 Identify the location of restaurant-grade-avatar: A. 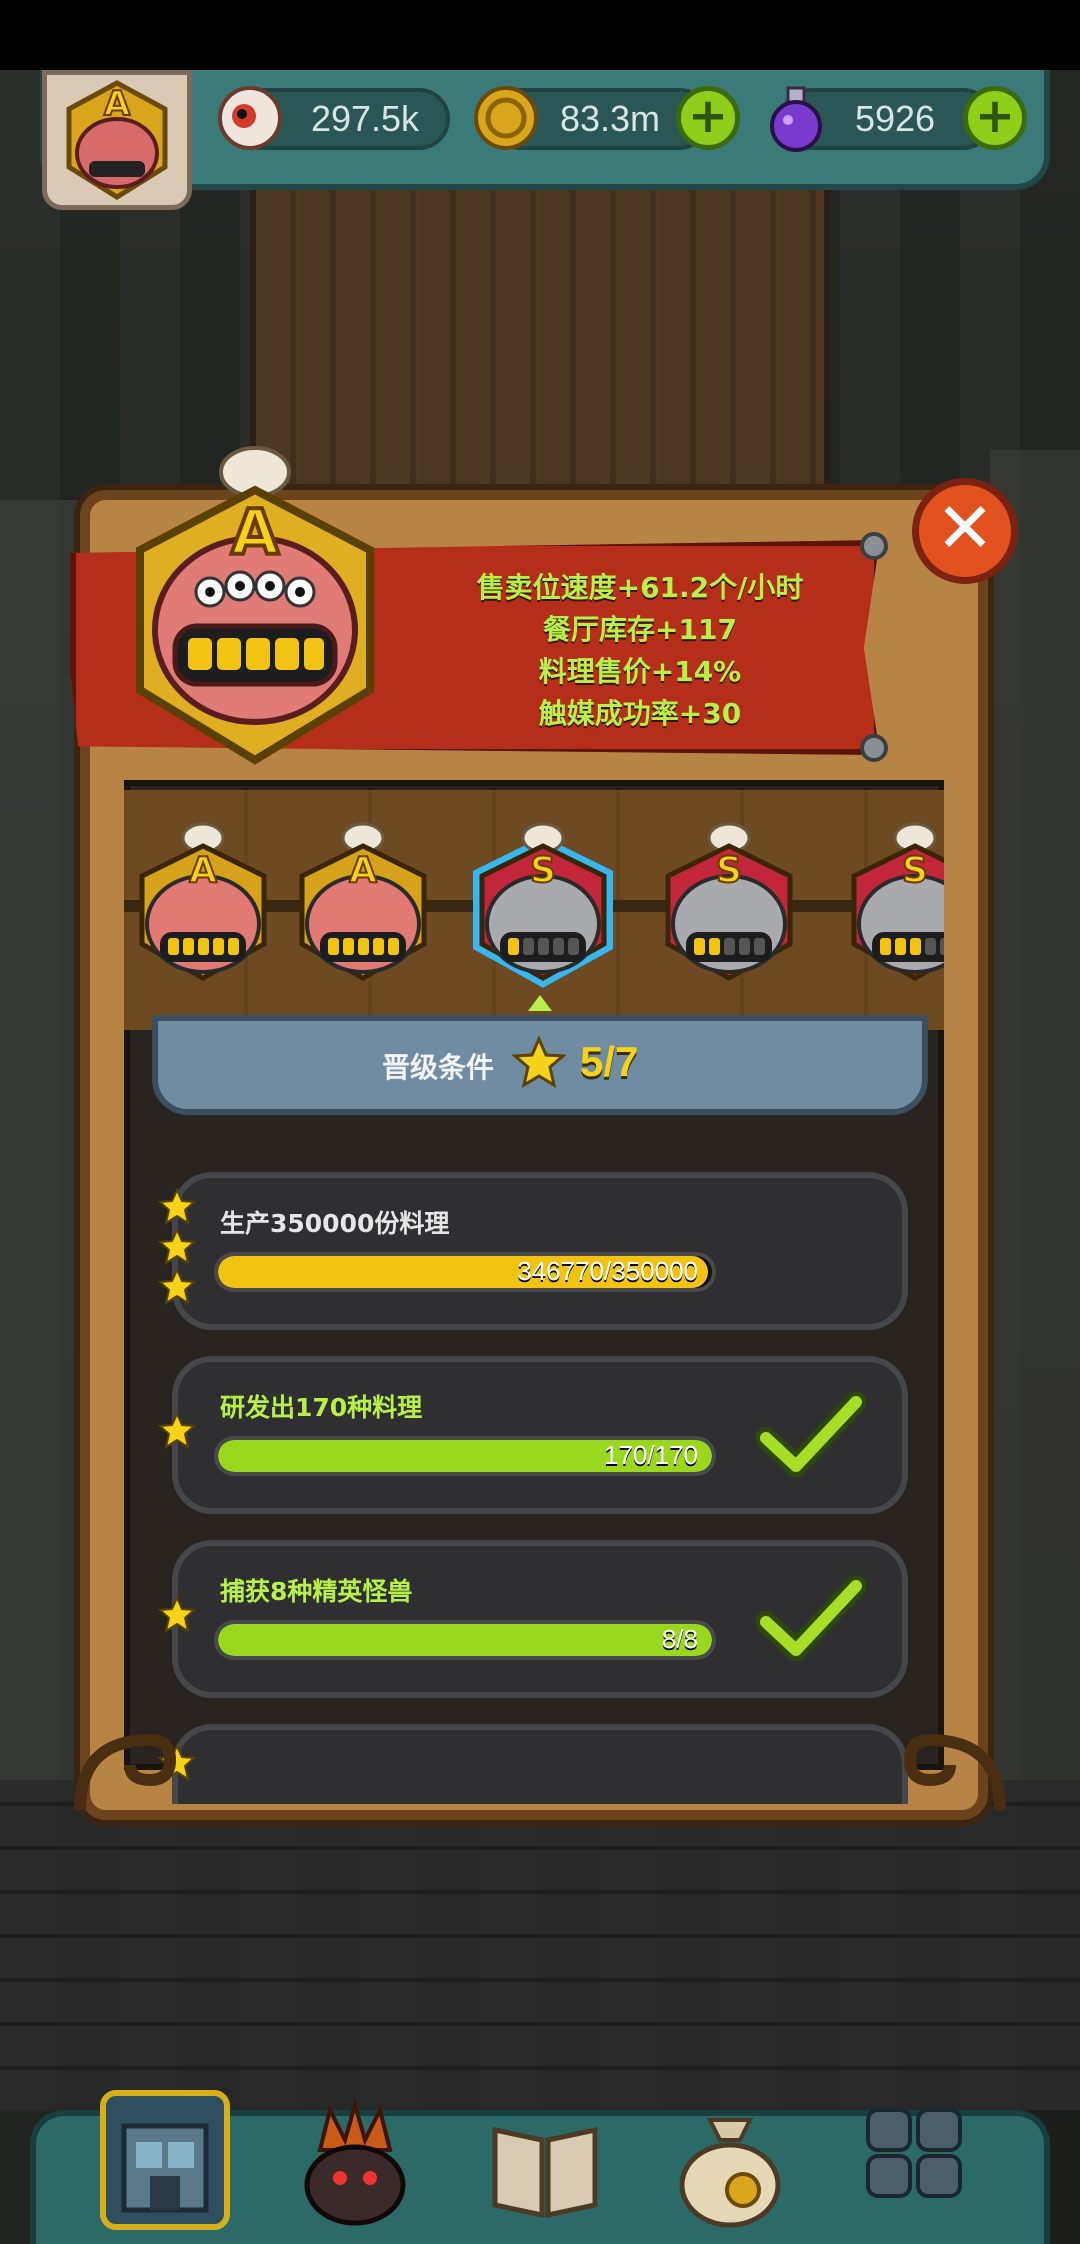
(117, 140).